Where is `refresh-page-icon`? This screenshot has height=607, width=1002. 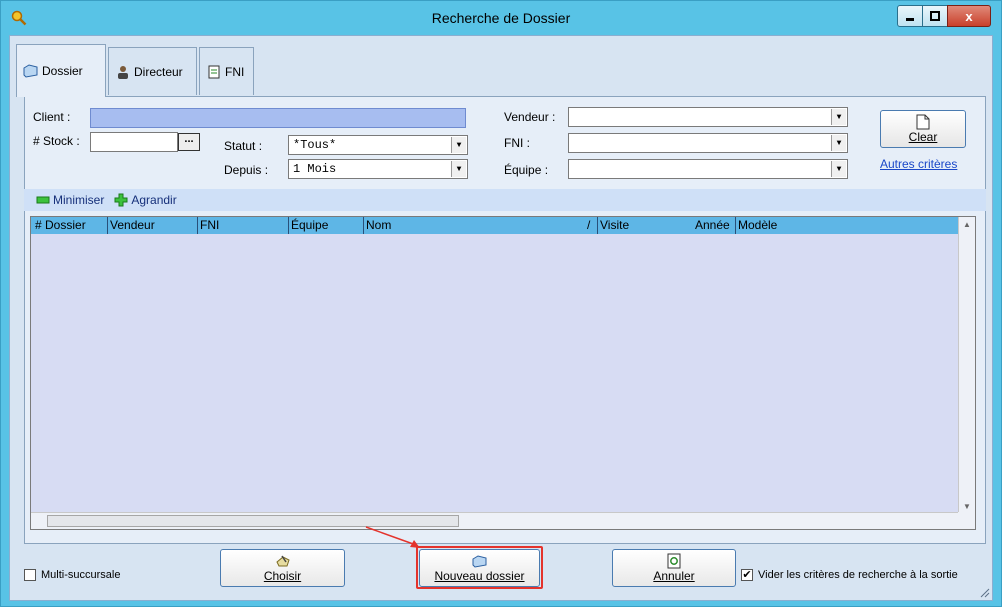 refresh-page-icon is located at coordinates (674, 561).